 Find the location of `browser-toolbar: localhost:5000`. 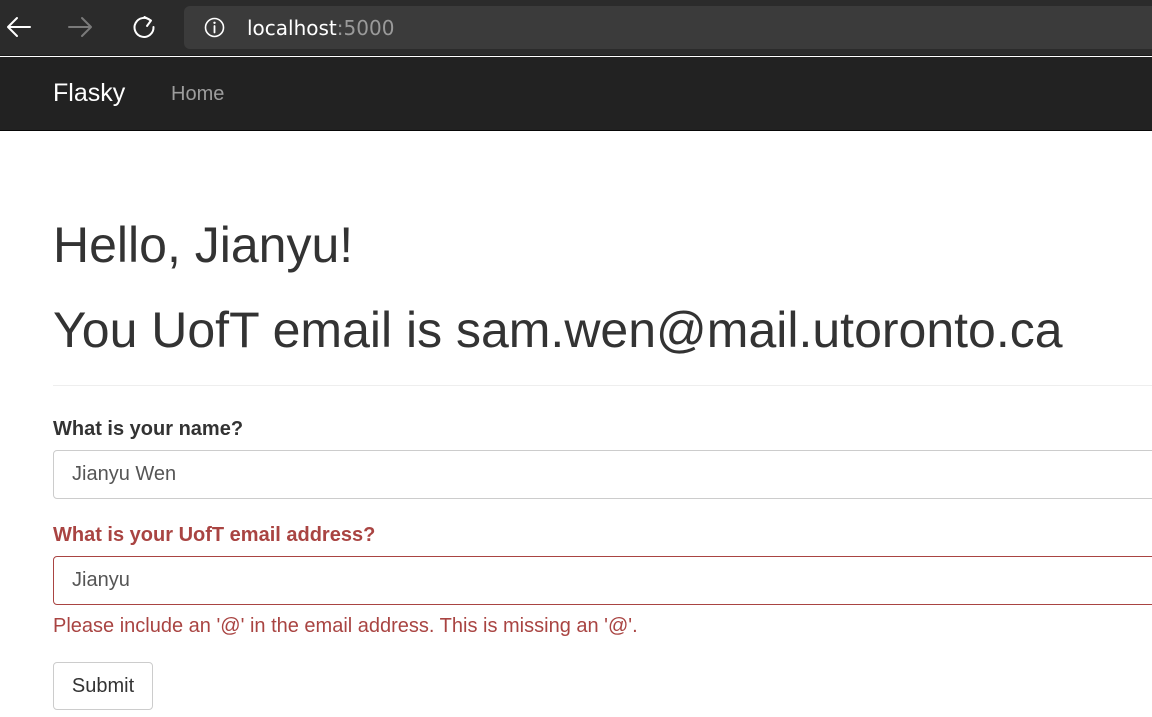

browser-toolbar: localhost:5000 is located at coordinates (576, 28).